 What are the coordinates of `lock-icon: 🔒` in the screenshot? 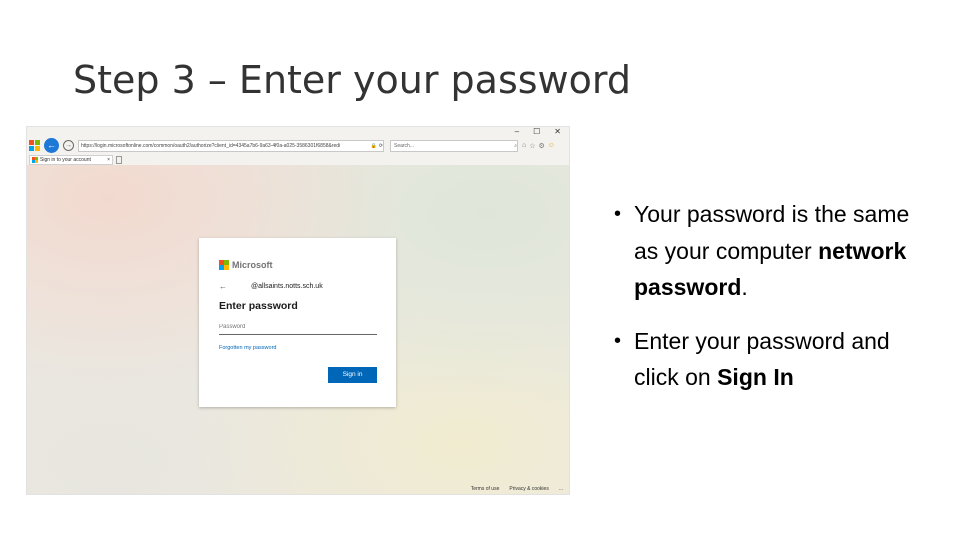 It's located at (373, 145).